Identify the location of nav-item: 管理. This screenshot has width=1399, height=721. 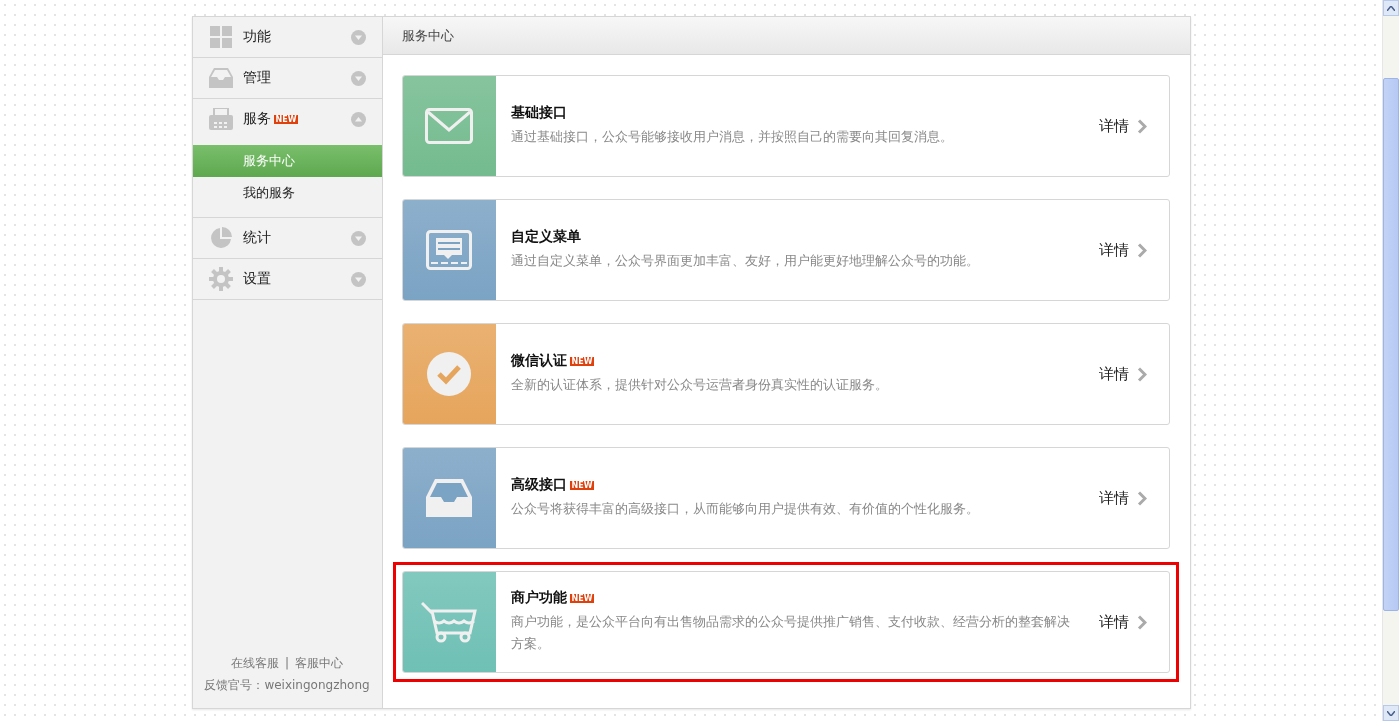
(287, 78).